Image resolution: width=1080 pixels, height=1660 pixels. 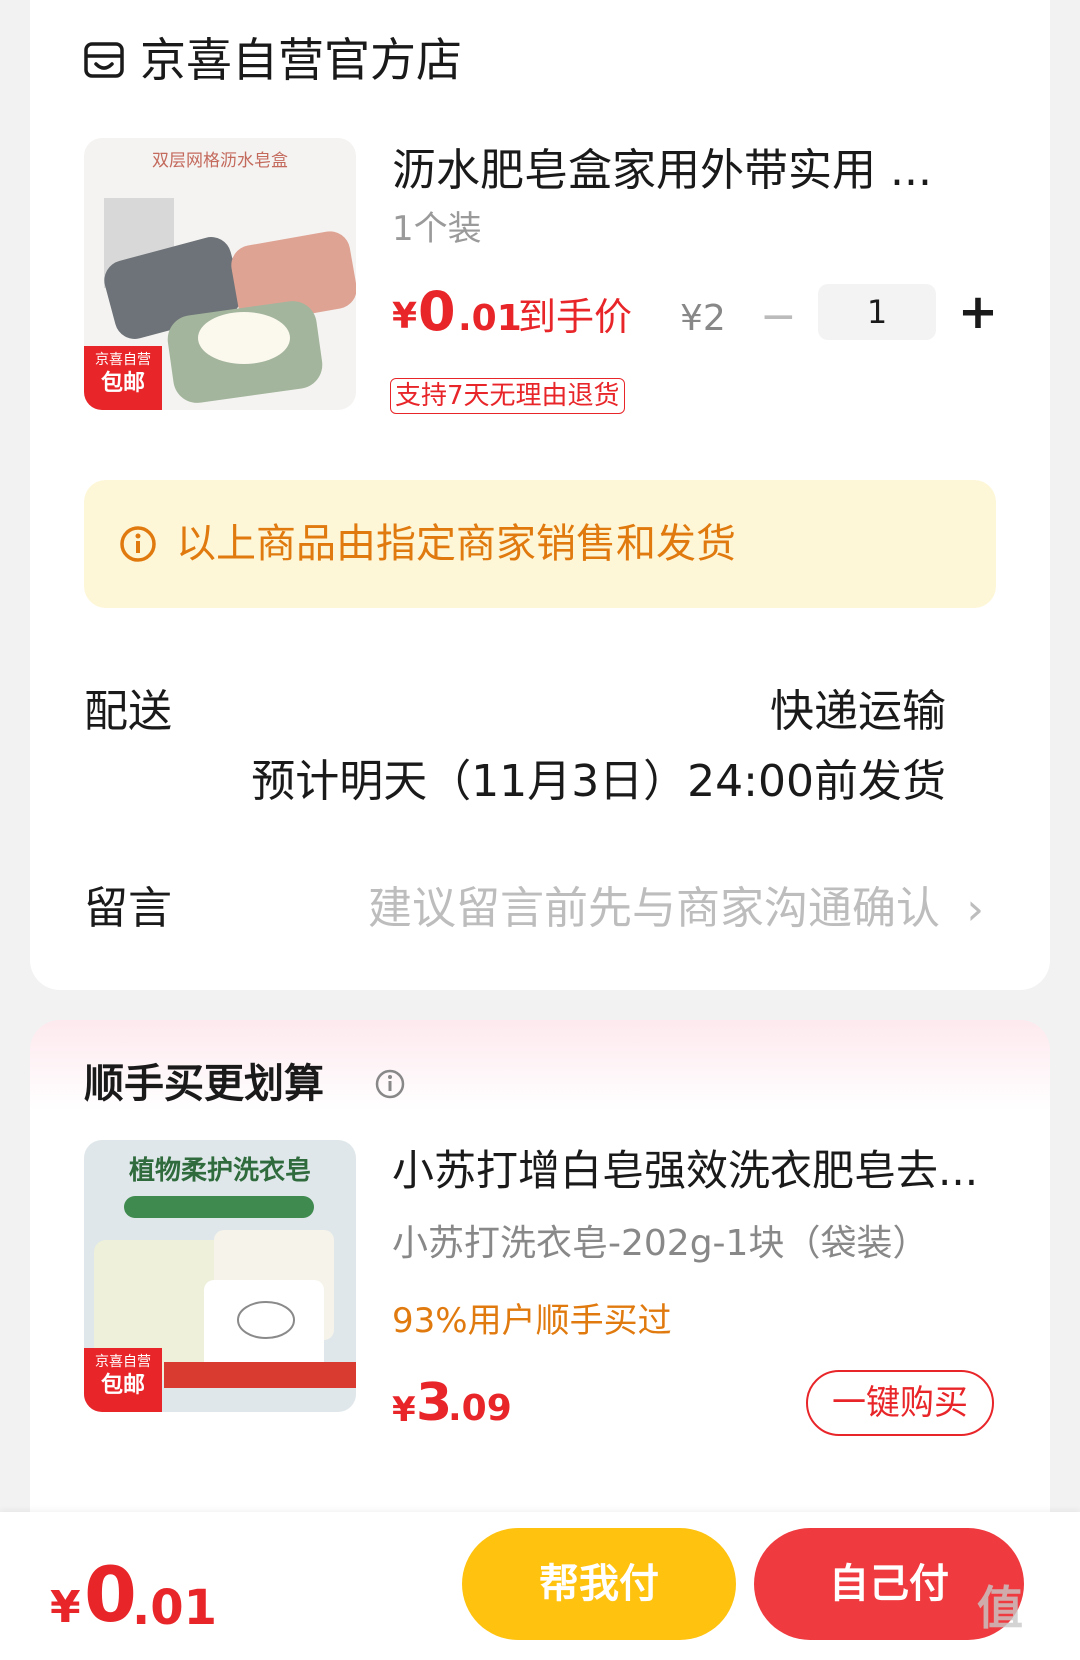 What do you see at coordinates (405, 316) in the screenshot?
I see `price-symbol: ¥` at bounding box center [405, 316].